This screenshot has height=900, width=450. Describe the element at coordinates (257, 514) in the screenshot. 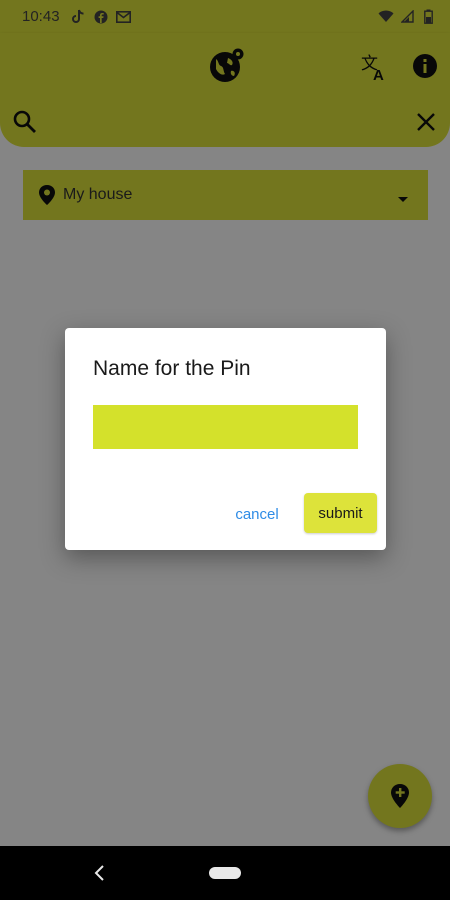

I see `cancel-button: cancel` at that location.